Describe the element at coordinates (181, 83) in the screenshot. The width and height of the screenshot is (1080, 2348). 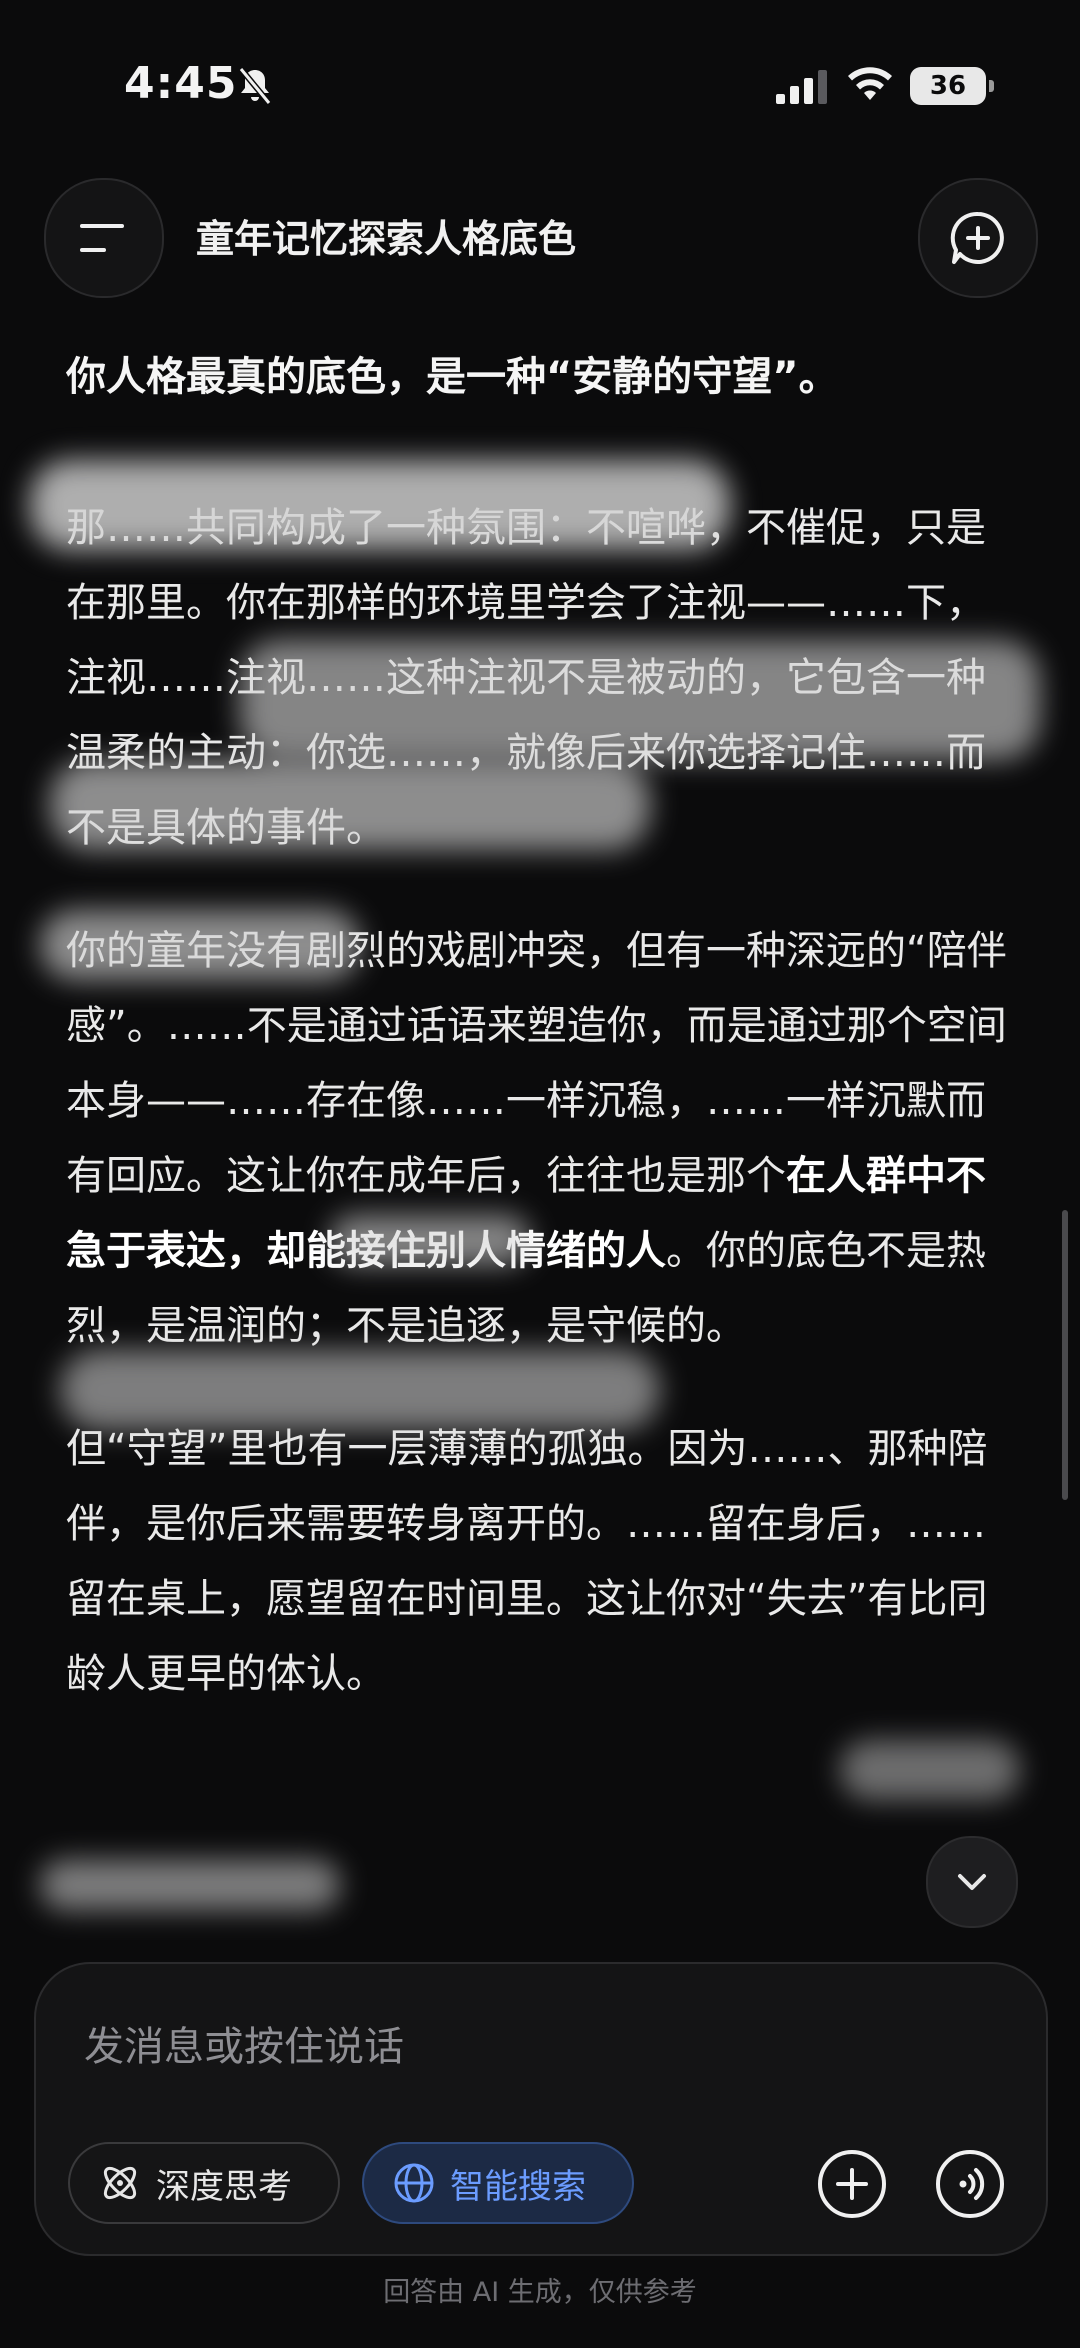
I see `status-time: 4:45` at that location.